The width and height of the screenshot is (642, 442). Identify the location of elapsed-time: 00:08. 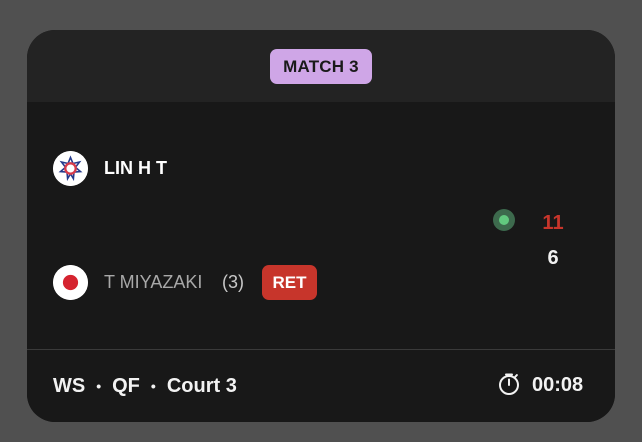
(558, 385).